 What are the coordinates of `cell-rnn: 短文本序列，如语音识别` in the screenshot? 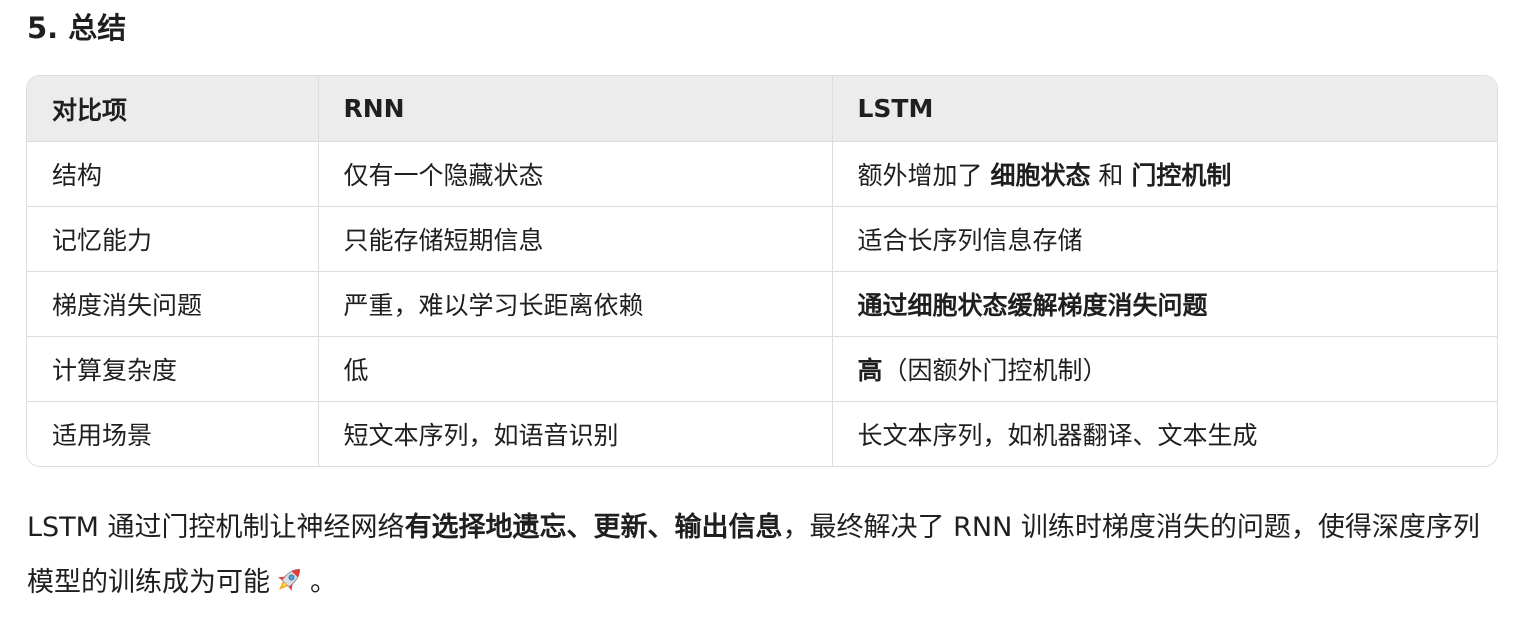 It's located at (575, 433).